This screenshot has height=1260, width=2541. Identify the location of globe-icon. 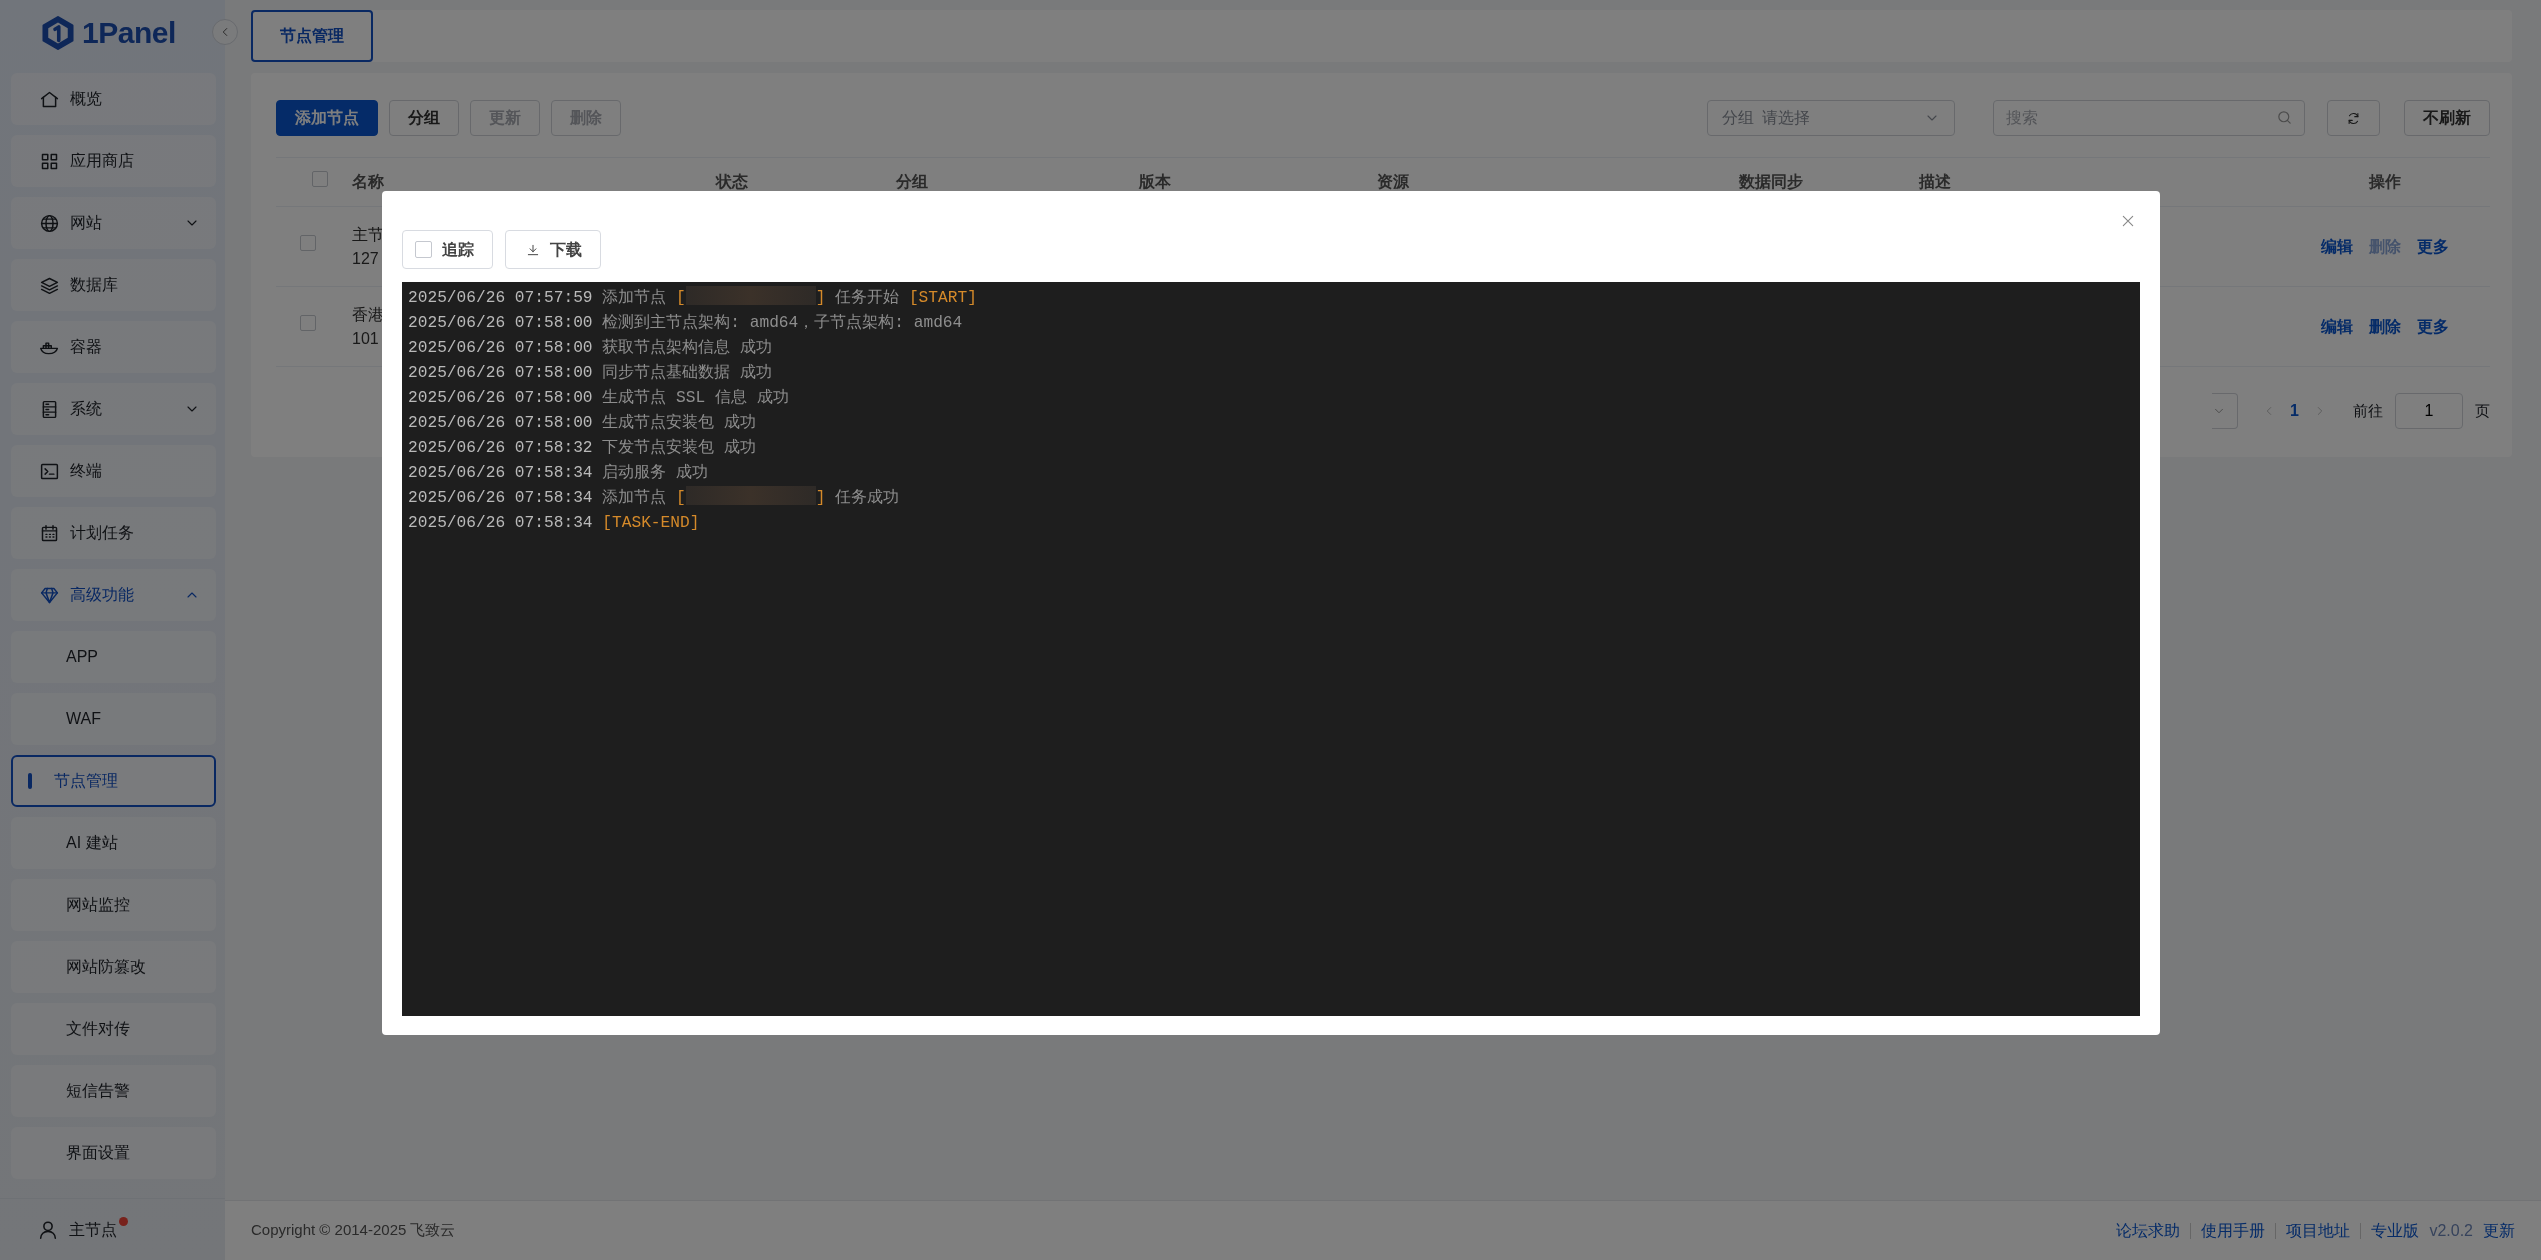
(49, 223).